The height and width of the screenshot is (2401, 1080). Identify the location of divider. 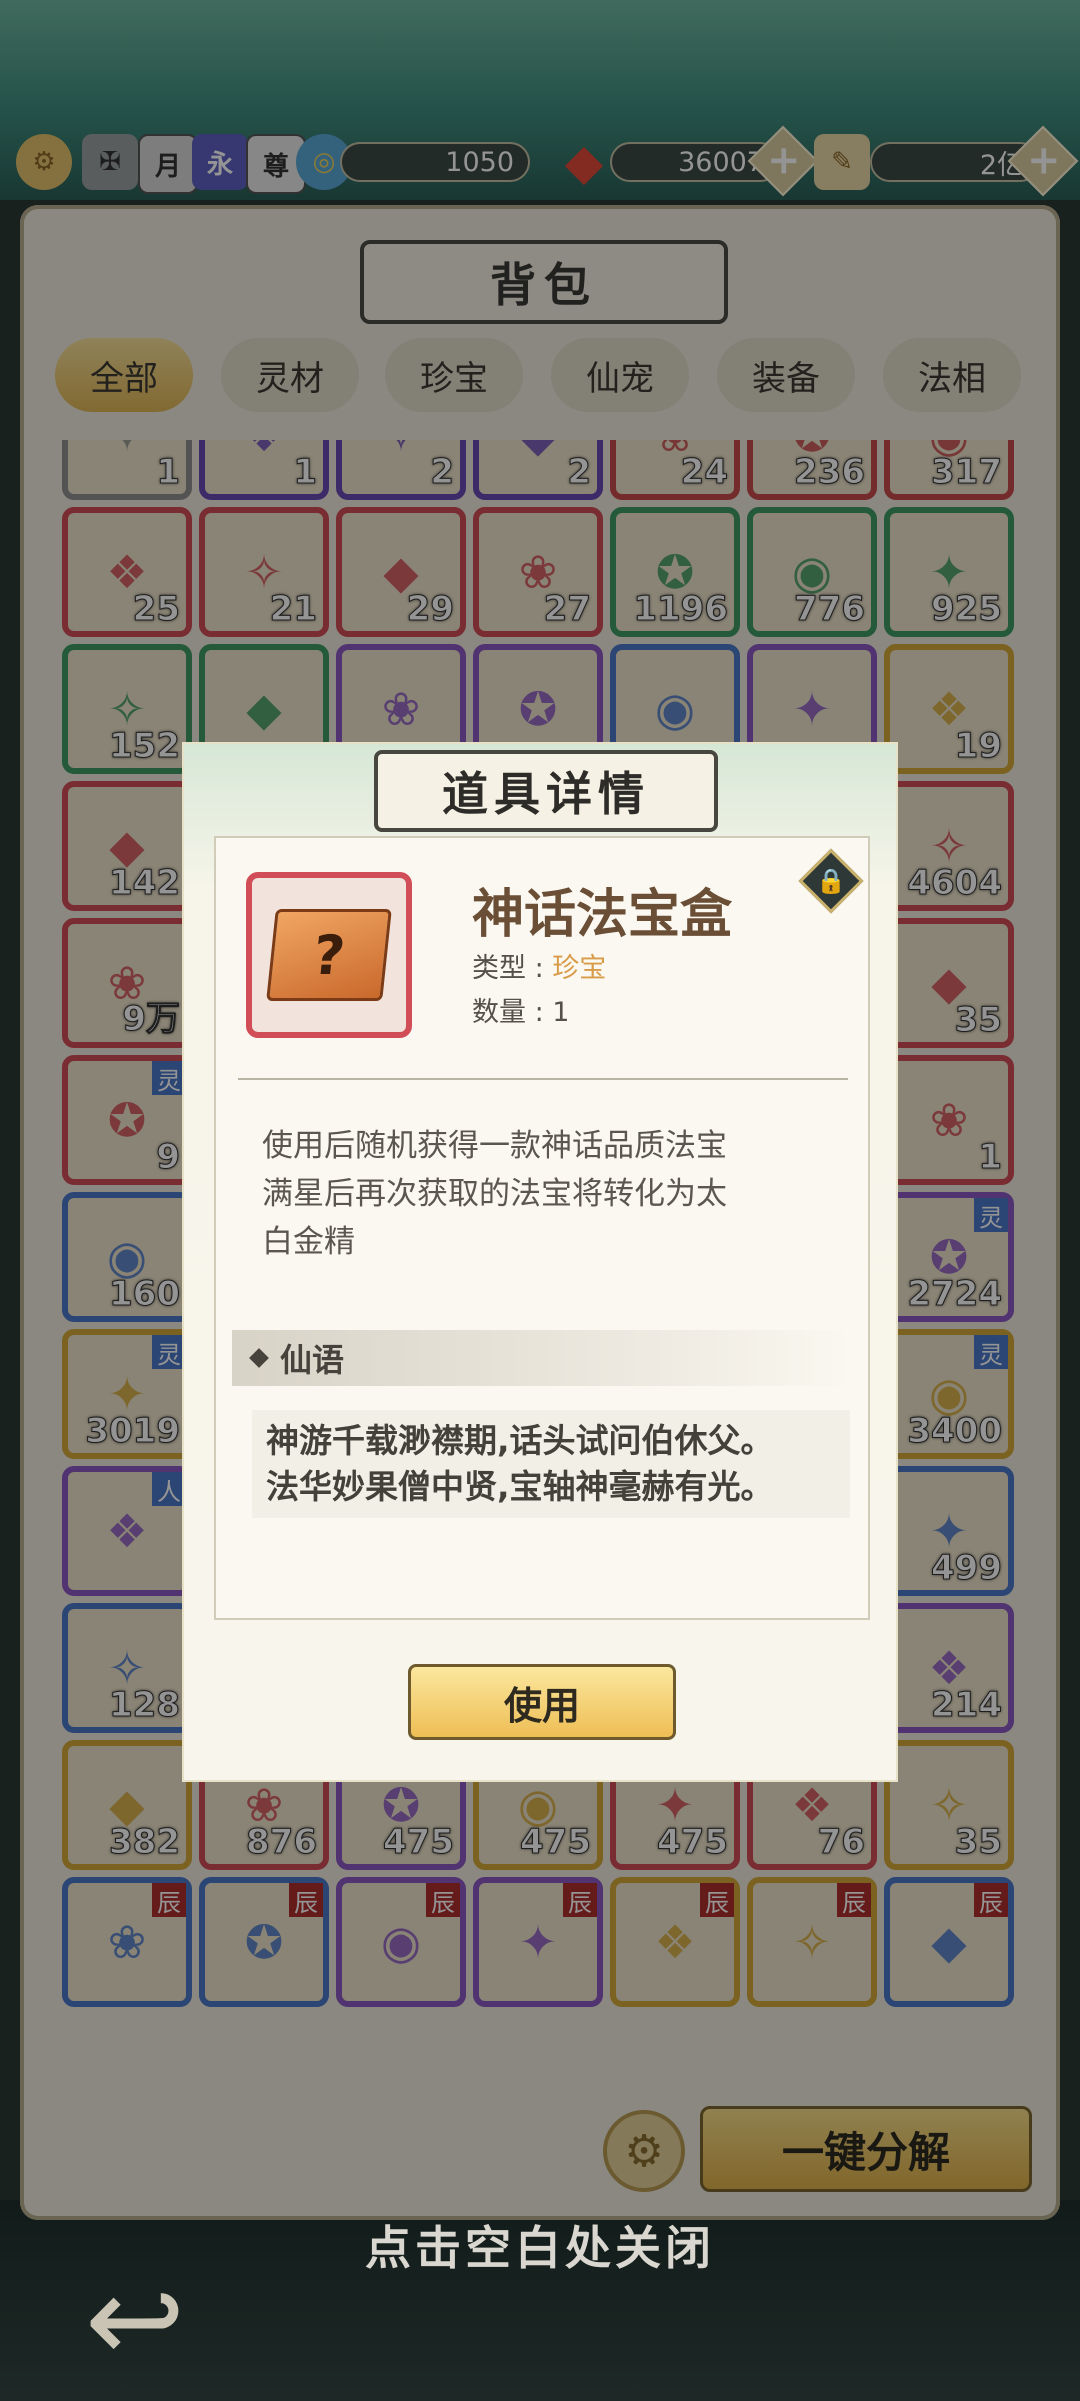
(543, 1079).